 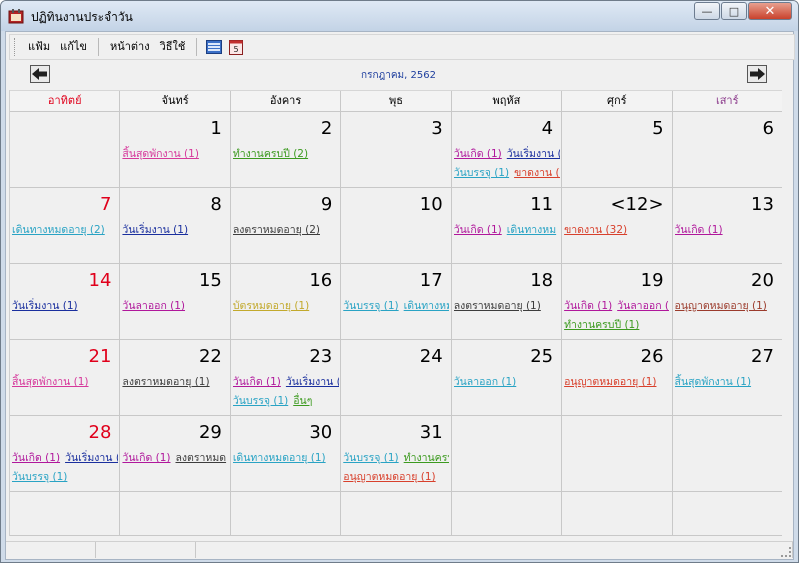 What do you see at coordinates (617, 149) in the screenshot?
I see `day-cell: 5` at bounding box center [617, 149].